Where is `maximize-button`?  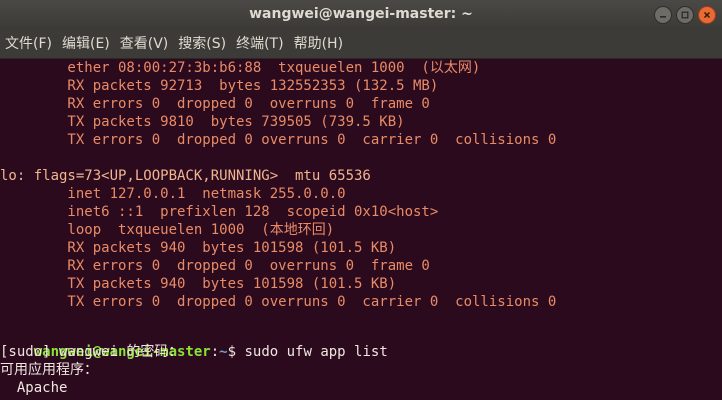 maximize-button is located at coordinates (685, 15).